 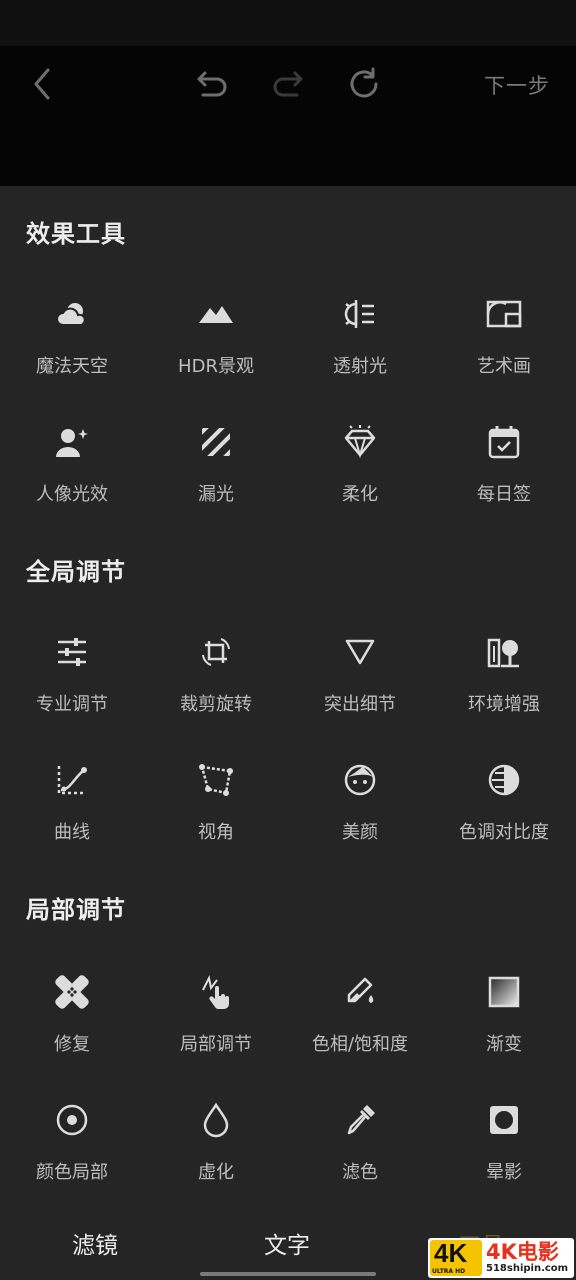 I want to click on tool-label: 漏光, so click(x=216, y=494).